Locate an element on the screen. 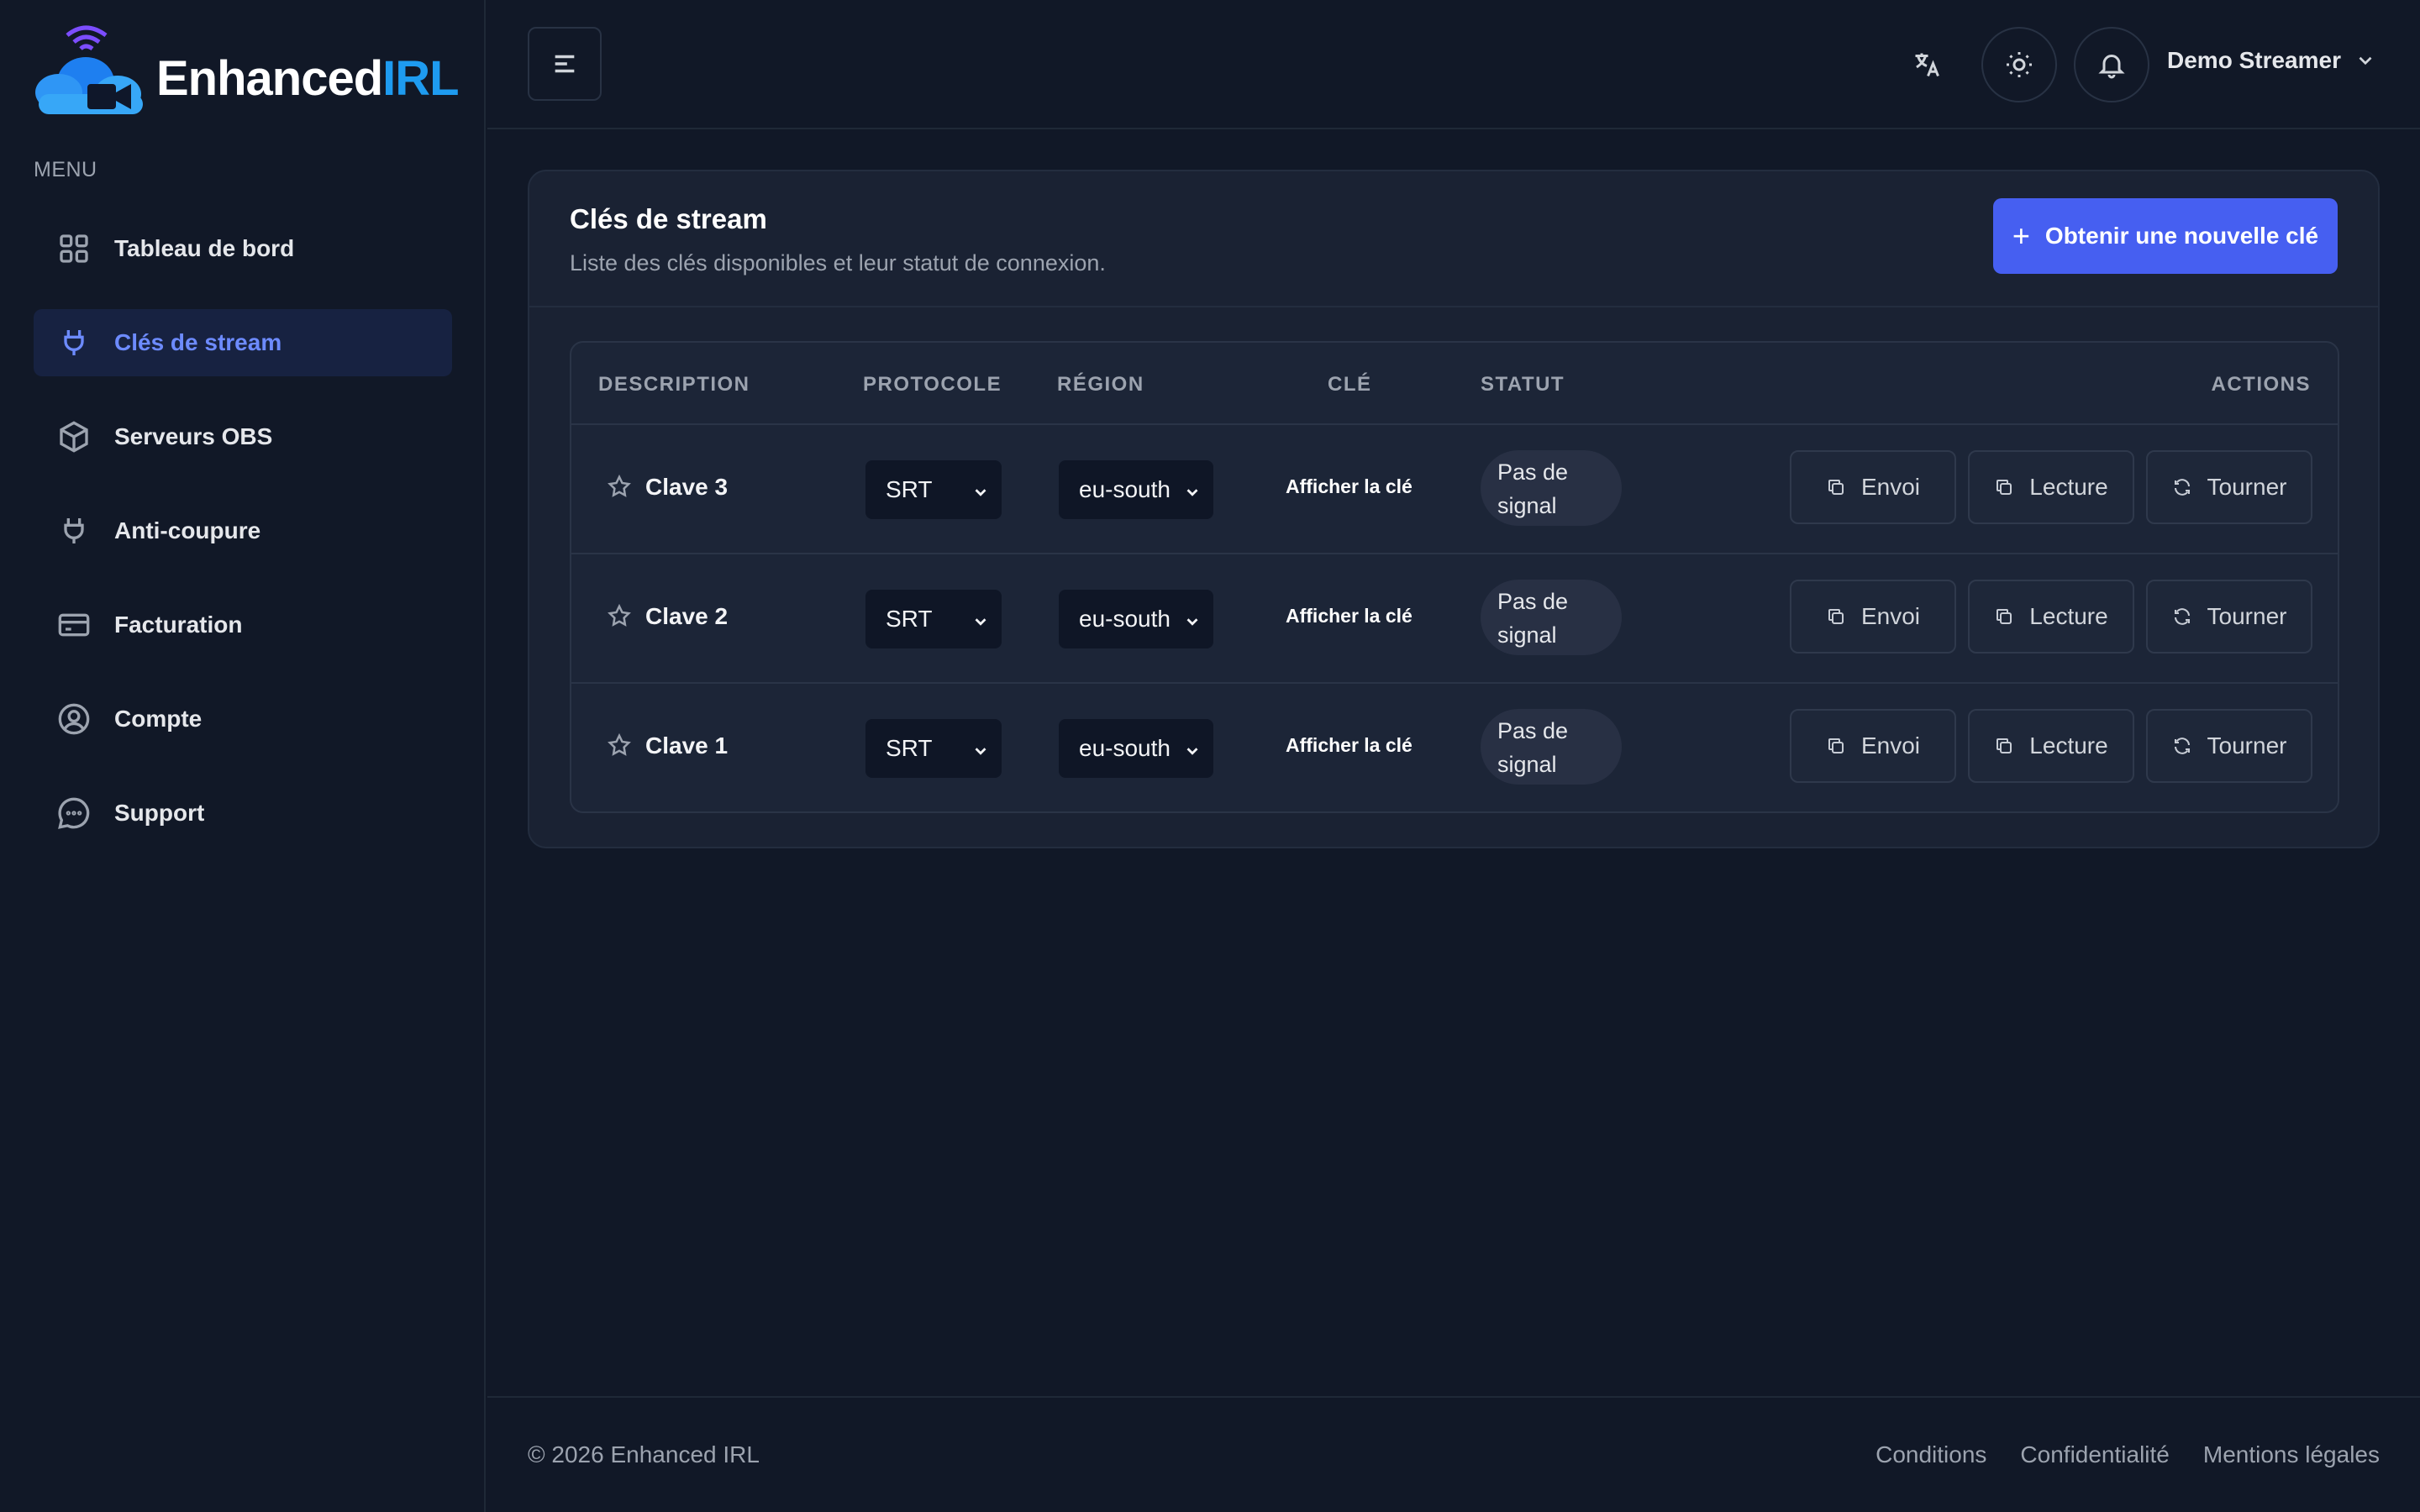  sidebar-item-obs-servers: Serveurs OBS is located at coordinates (243, 436).